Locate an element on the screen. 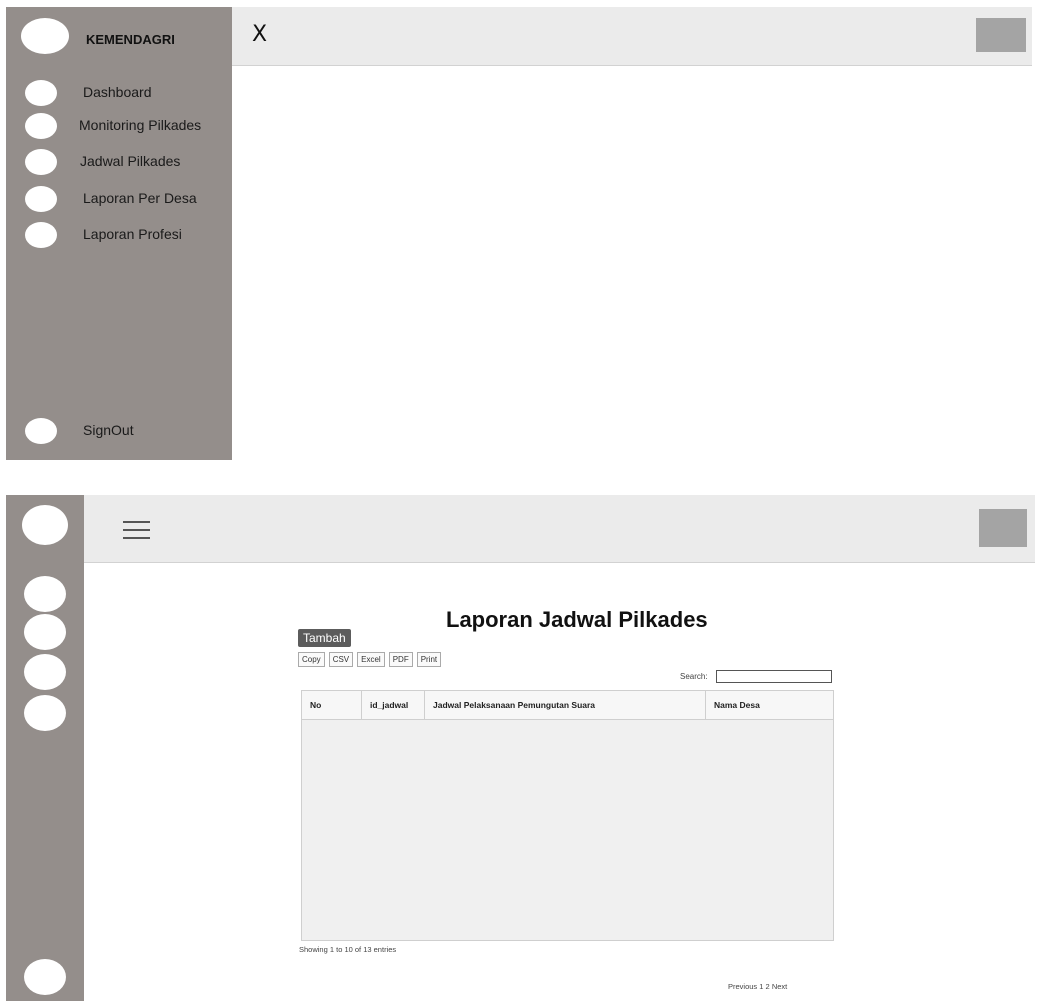 The height and width of the screenshot is (1001, 1043). page-title: Laporan Jadwal Pilkades is located at coordinates (577, 619).